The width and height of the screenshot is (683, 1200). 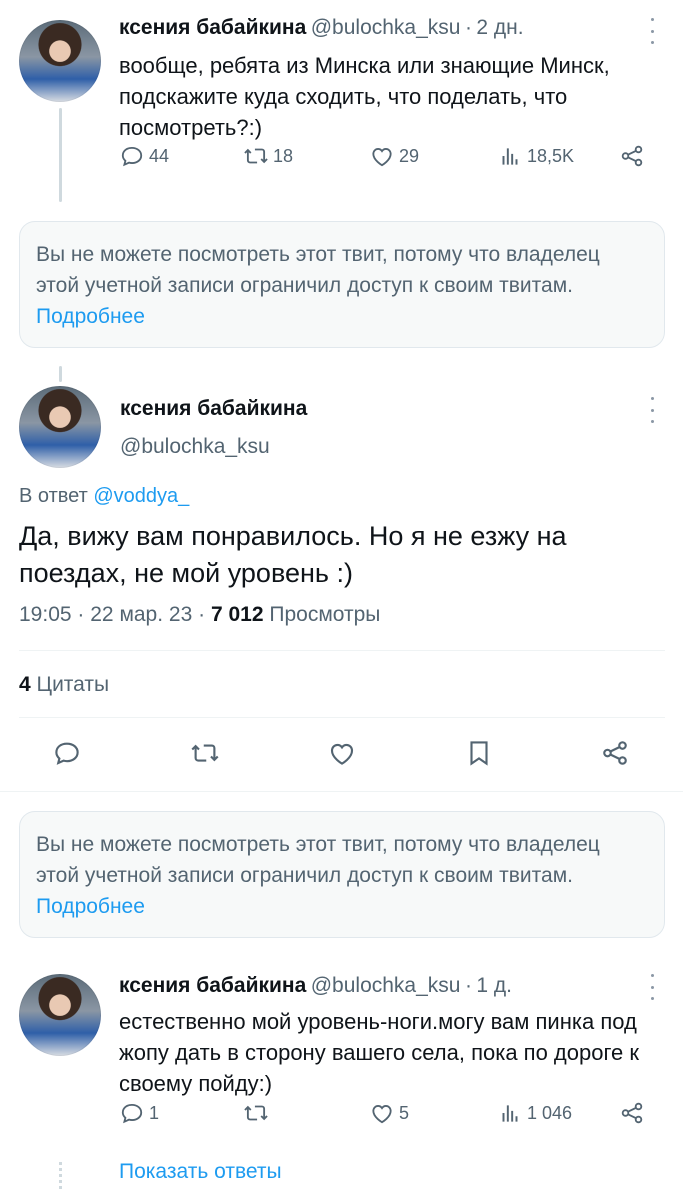 I want to click on reply-button: 1, so click(x=139, y=1113).